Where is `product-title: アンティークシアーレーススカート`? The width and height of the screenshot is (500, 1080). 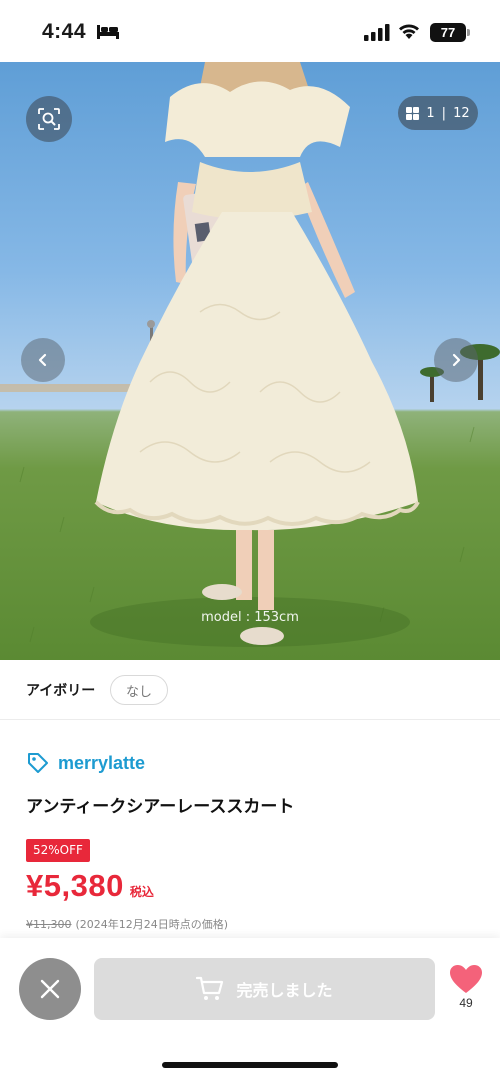 product-title: アンティークシアーレーススカート is located at coordinates (160, 807).